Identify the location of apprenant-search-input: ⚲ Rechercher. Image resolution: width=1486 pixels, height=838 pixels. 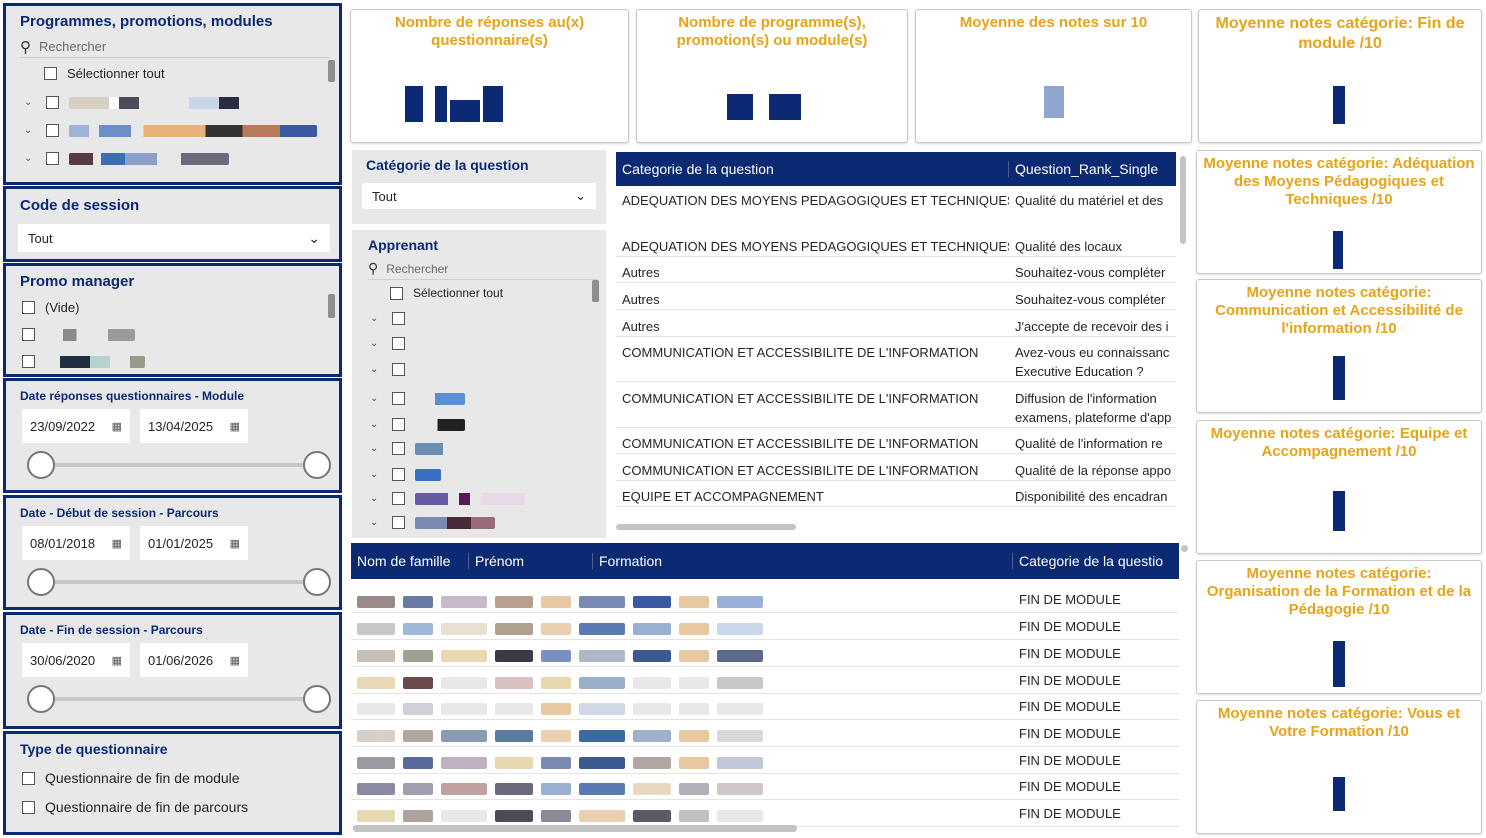
(483, 269).